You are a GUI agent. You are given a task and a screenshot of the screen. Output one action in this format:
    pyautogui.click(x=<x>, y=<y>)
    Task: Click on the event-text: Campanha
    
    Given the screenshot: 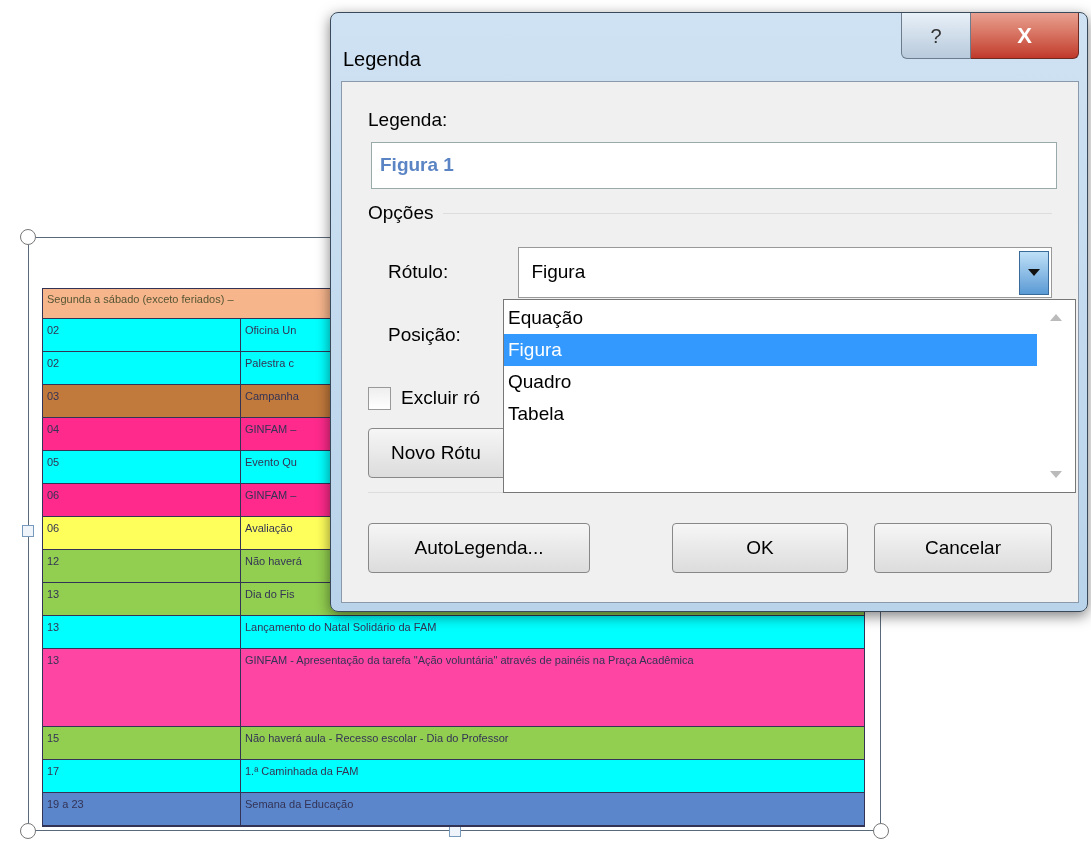 What is the action you would take?
    pyautogui.click(x=272, y=396)
    